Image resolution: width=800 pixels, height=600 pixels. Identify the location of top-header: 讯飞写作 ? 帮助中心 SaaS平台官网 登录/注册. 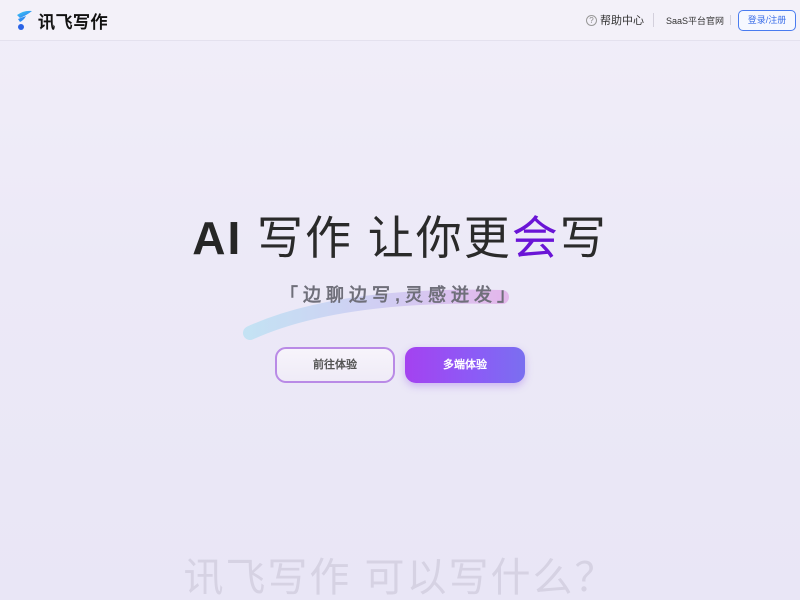
(400, 20).